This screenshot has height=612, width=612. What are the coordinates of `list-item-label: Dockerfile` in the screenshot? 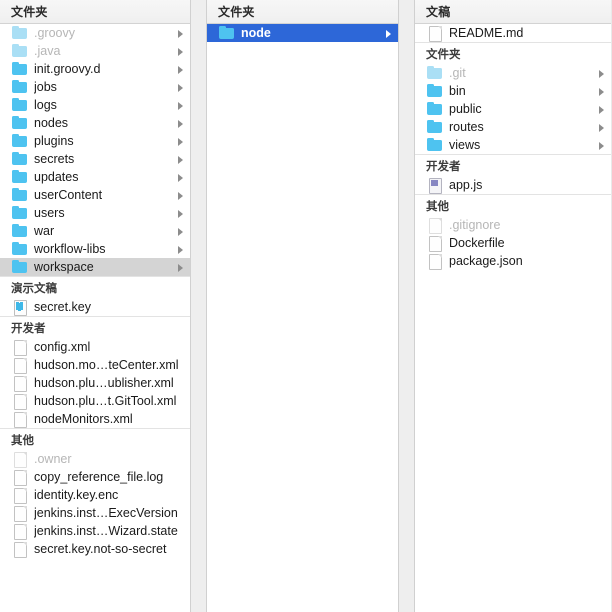 It's located at (477, 243).